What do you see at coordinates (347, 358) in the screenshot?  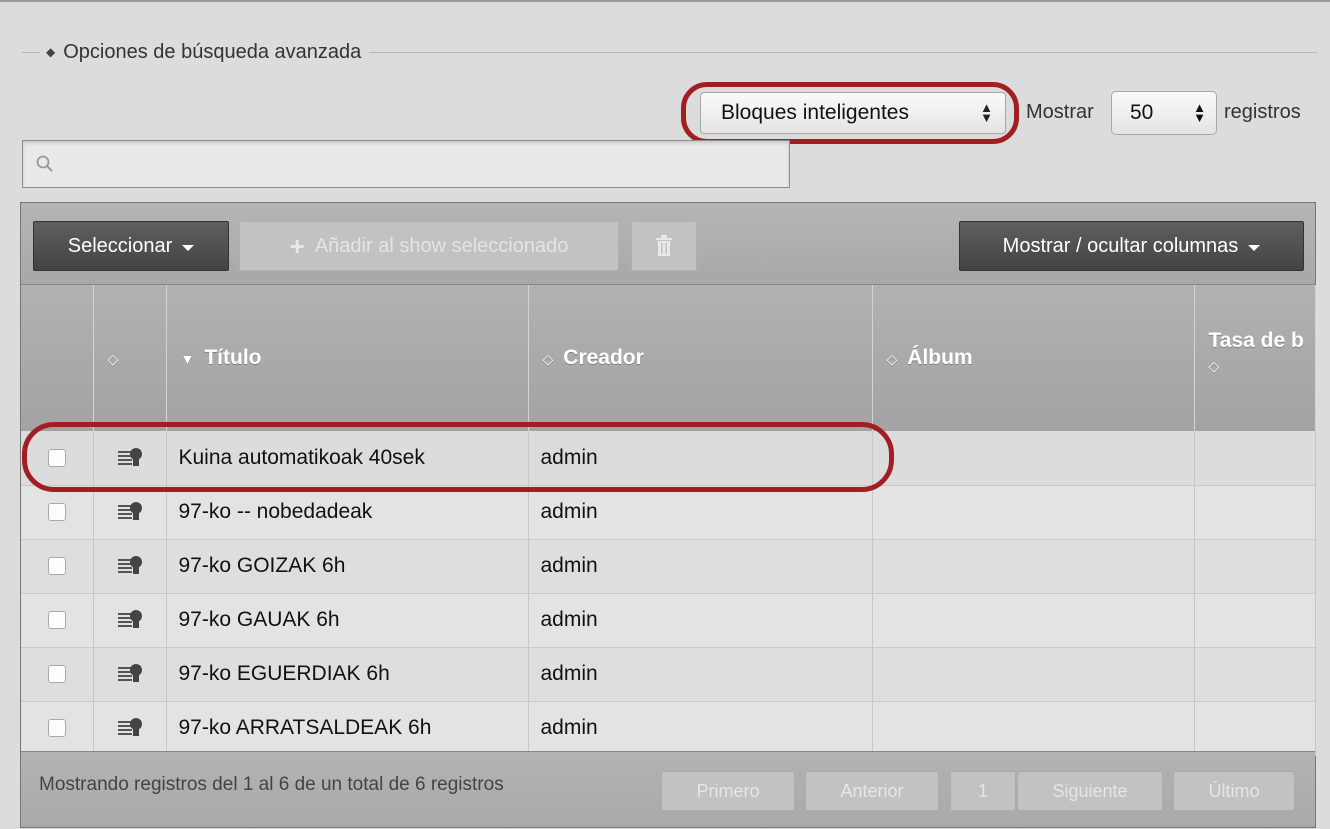 I see `header-title: ▼ Título` at bounding box center [347, 358].